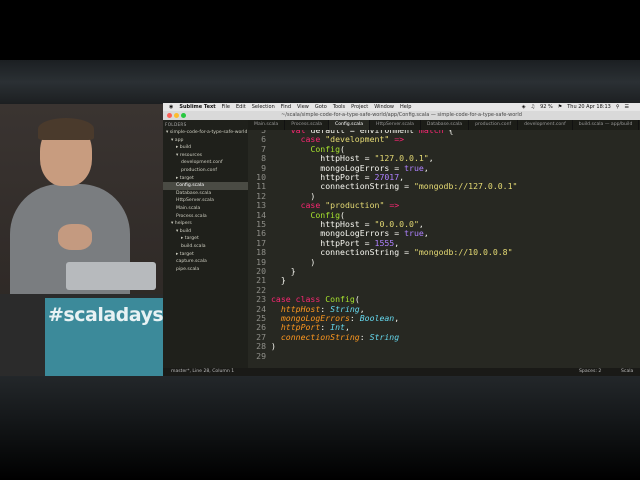 Image resolution: width=640 pixels, height=480 pixels. Describe the element at coordinates (183, 224) in the screenshot. I see `tree-item-label: helpers` at that location.